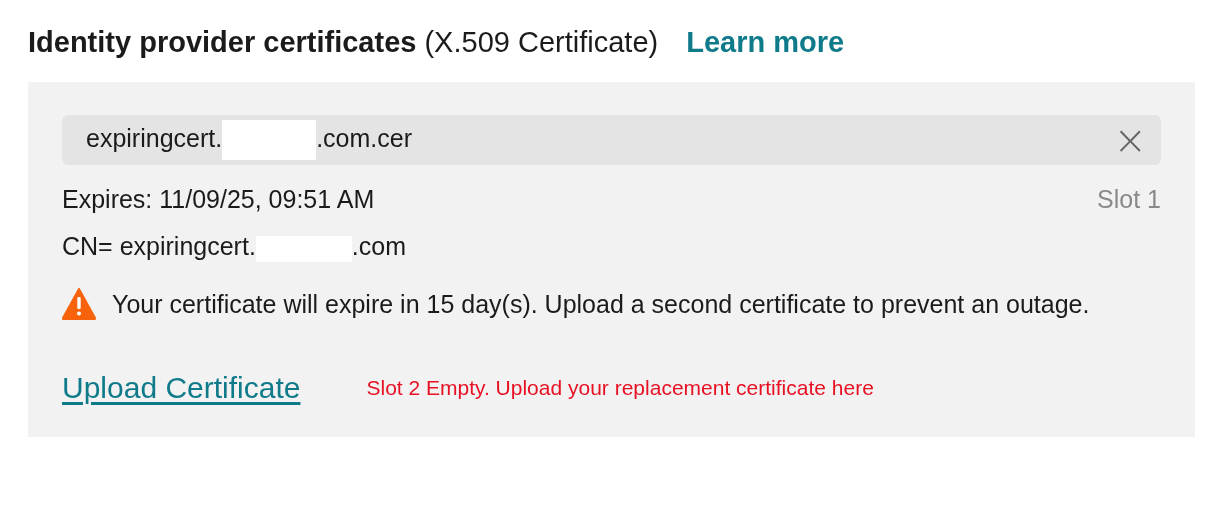 This screenshot has width=1209, height=531. Describe the element at coordinates (218, 199) in the screenshot. I see `expiry-date: Expires: 11/09/25, 09:51 AM` at that location.